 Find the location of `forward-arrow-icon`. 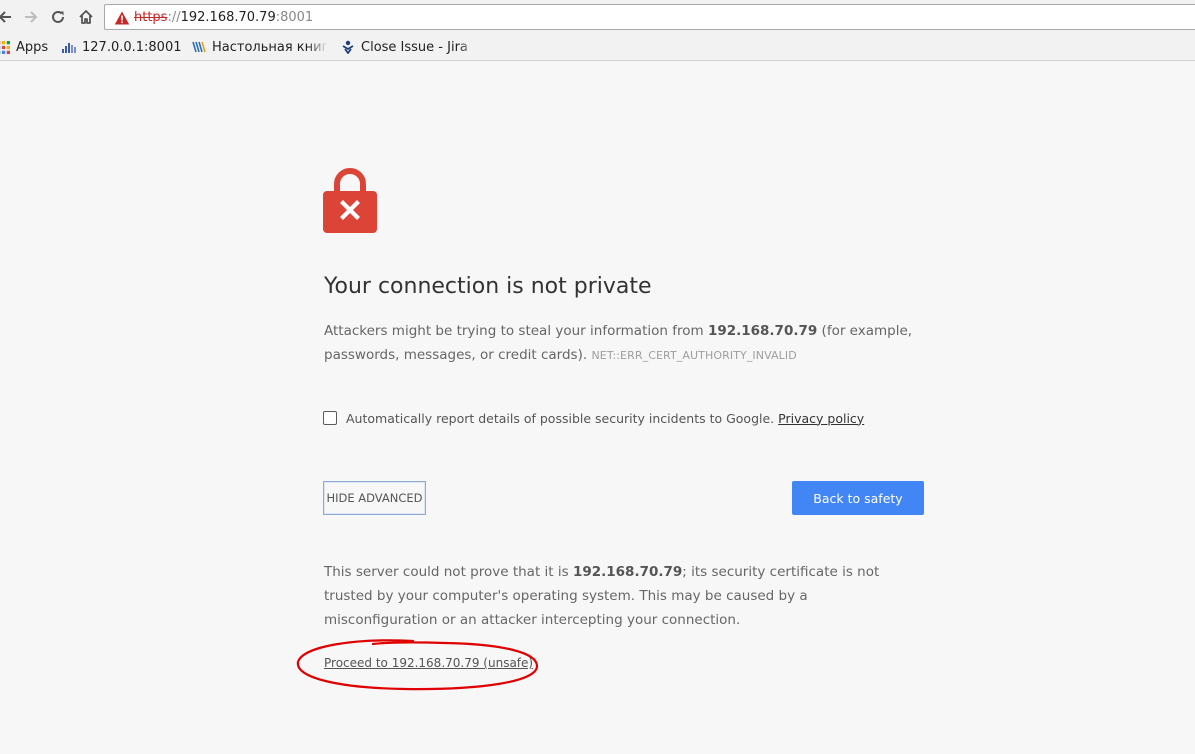

forward-arrow-icon is located at coordinates (31, 17).